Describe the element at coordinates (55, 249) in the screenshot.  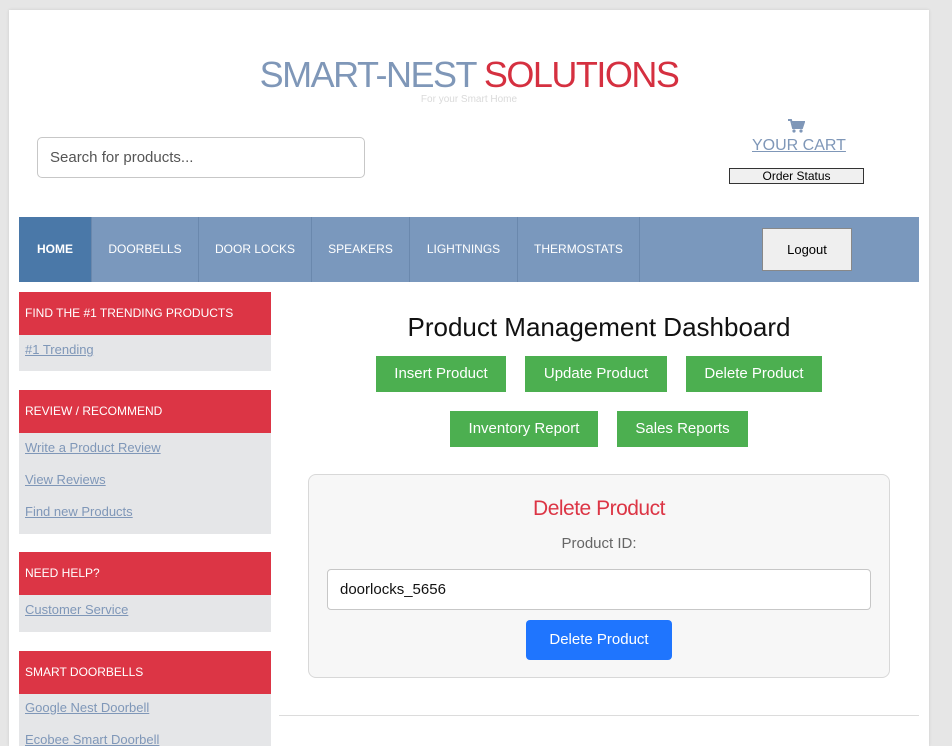
I see `nav-item-home: HOME` at that location.